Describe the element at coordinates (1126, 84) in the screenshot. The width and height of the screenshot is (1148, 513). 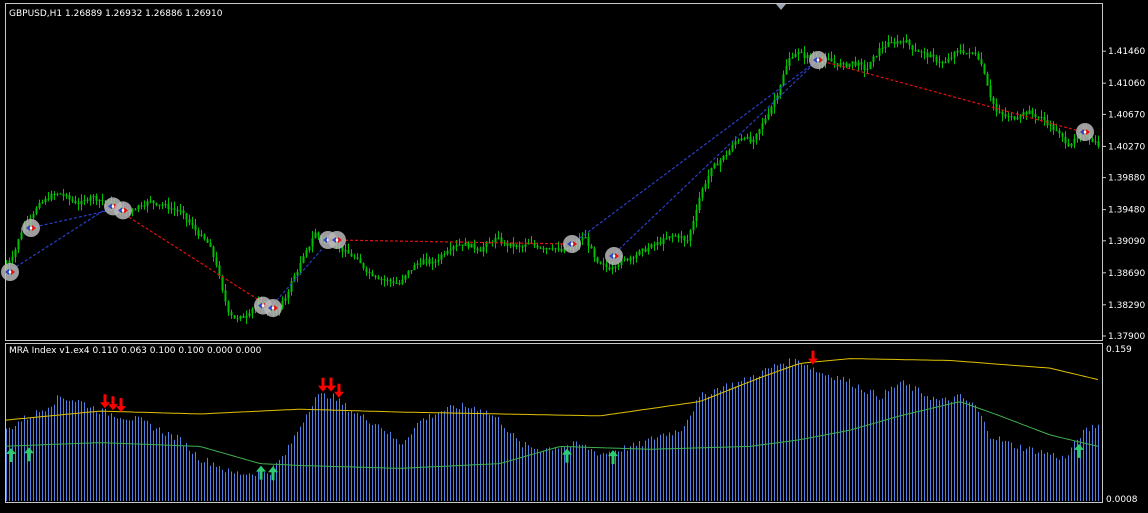
I see `price-tick-label: 1.41060` at that location.